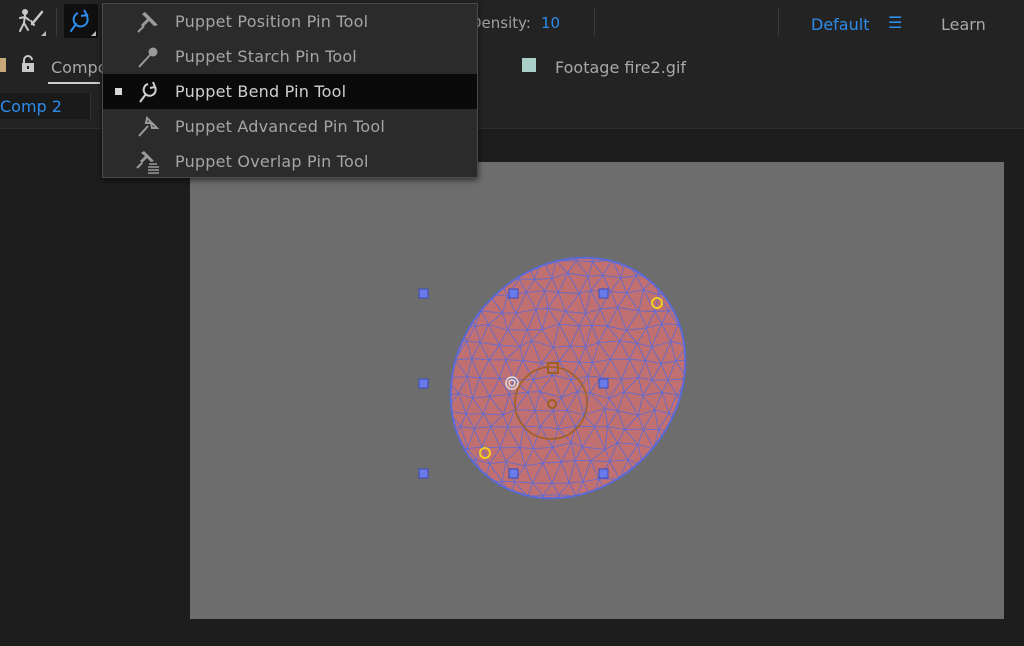  I want to click on comp-breadcrumb-label: Comp 2, so click(31, 106).